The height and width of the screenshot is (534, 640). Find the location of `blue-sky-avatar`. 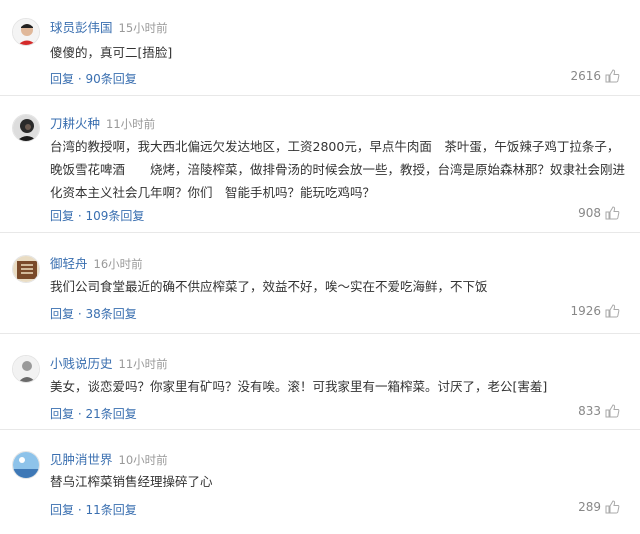

blue-sky-avatar is located at coordinates (26, 465).